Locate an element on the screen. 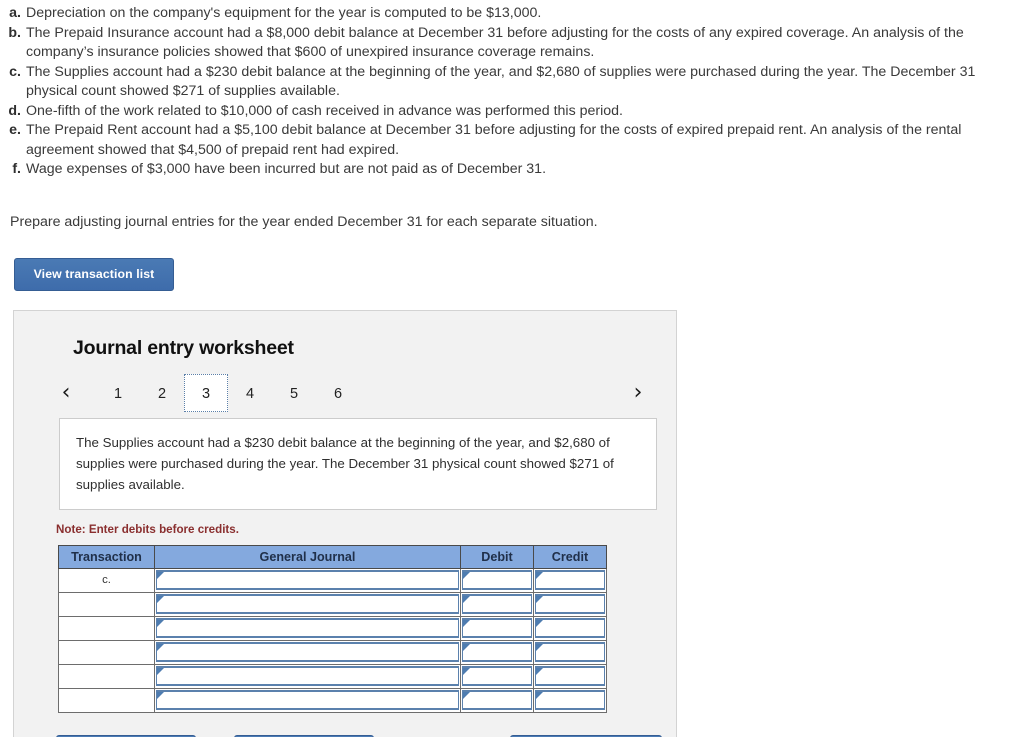  pager-page-6: 6 is located at coordinates (338, 393).